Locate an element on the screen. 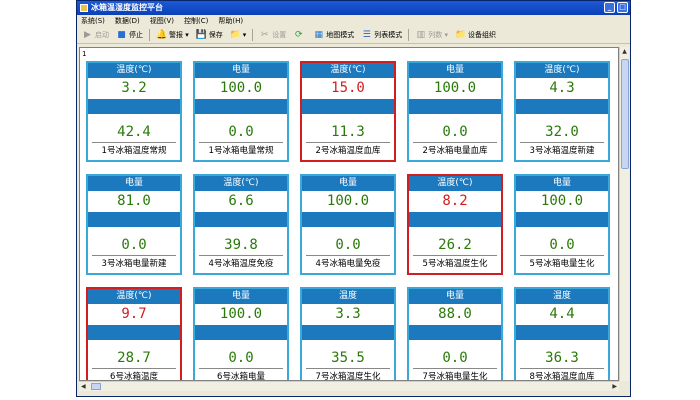 The image size is (700, 400). device-card: 温度(℃) 4.3 32.0 3号冰箱温度新建 is located at coordinates (562, 111).